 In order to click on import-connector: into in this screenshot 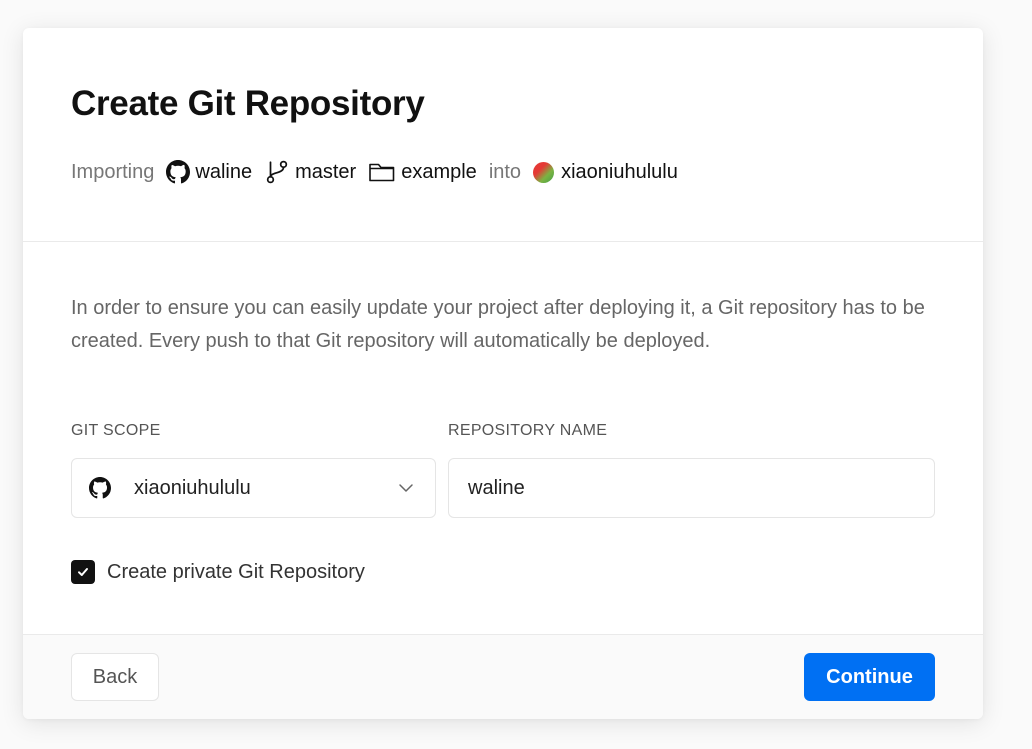, I will do `click(505, 171)`.